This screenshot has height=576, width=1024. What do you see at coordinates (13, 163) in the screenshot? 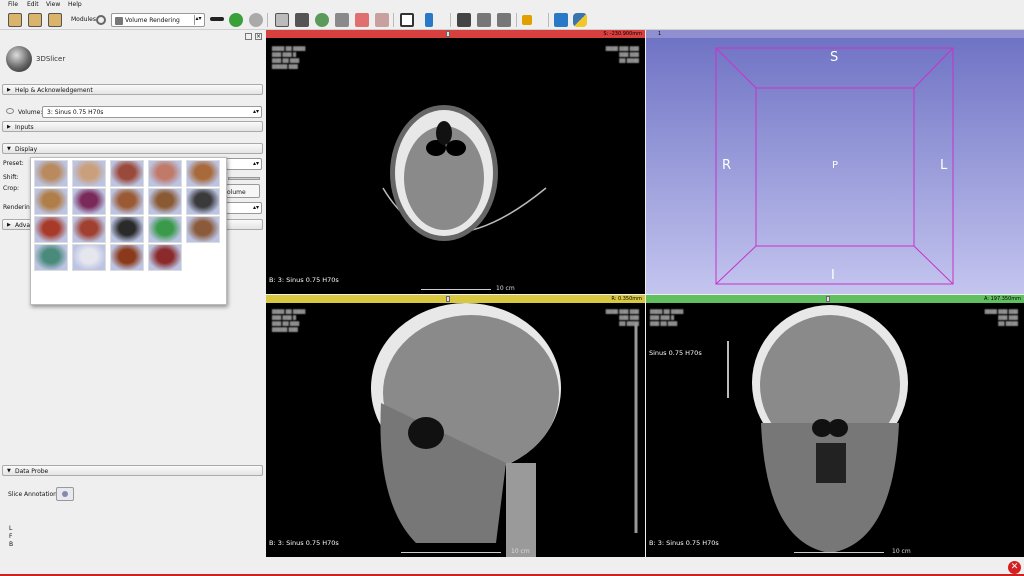
I see `preset-label: Preset:` at bounding box center [13, 163].